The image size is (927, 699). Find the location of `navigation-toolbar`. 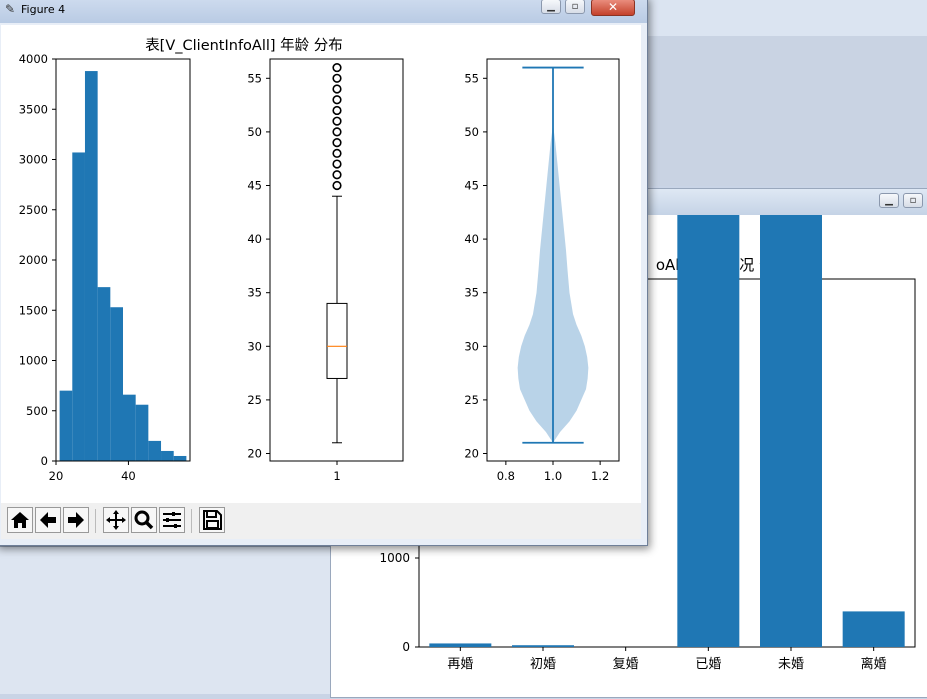

navigation-toolbar is located at coordinates (321, 521).